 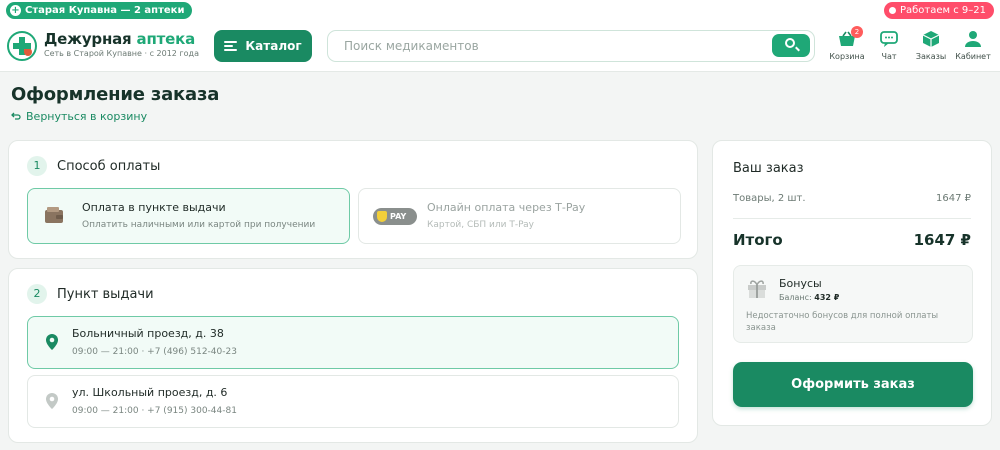 I want to click on brand-main: Дежурная, so click(x=88, y=39).